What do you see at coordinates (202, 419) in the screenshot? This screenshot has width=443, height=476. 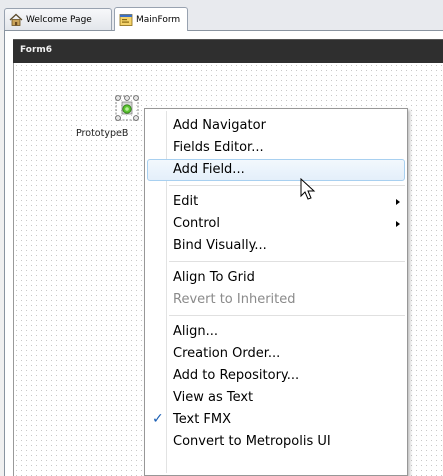 I see `menu-item-label: Text FMX` at bounding box center [202, 419].